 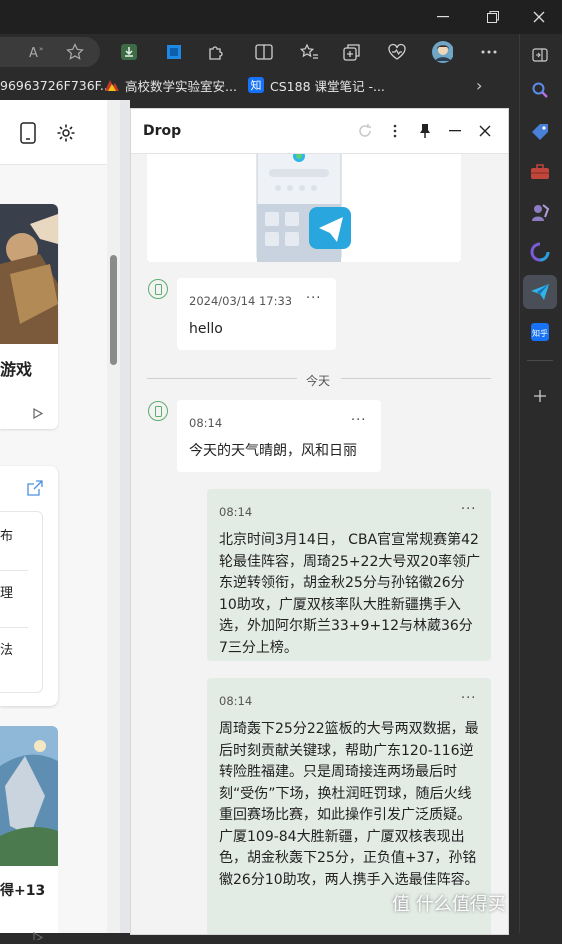 I want to click on restore-icon, so click(x=493, y=17).